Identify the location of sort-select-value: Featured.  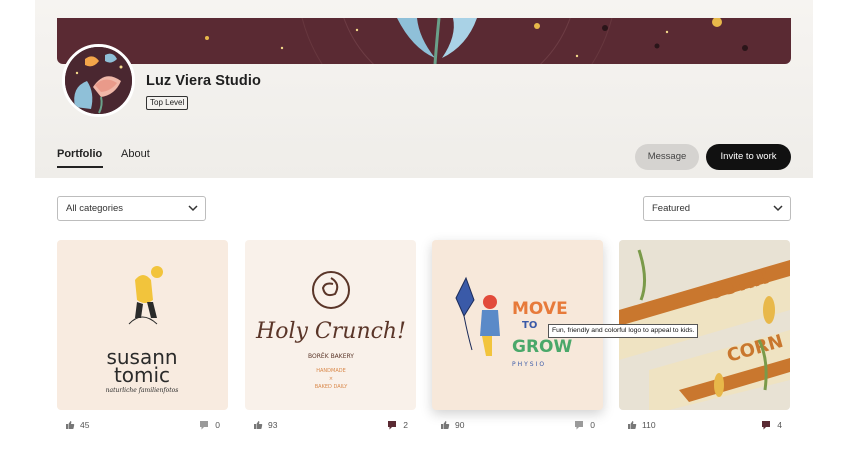
(671, 208).